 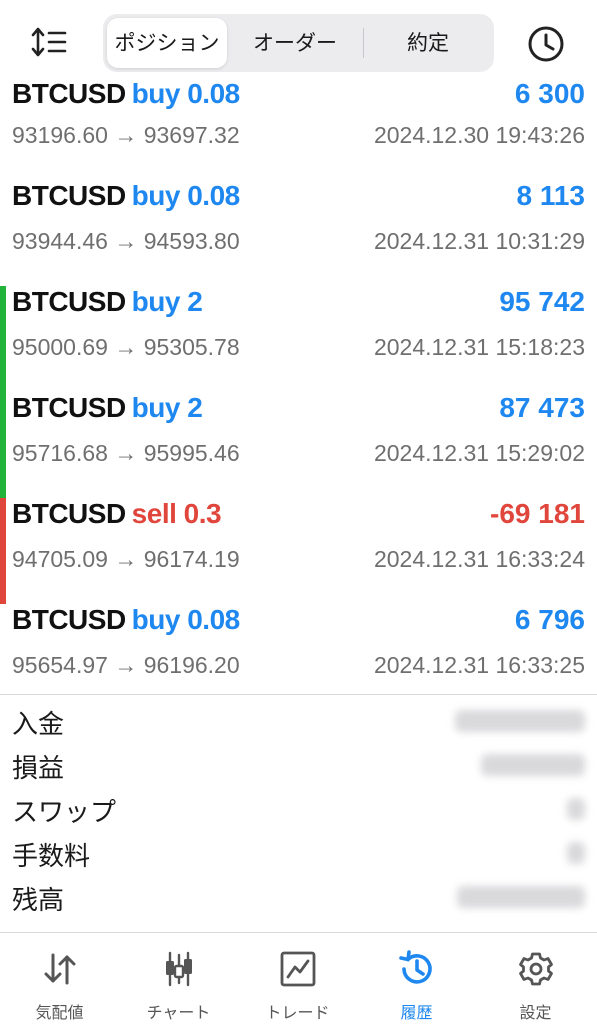 I want to click on divider, so click(x=298, y=694).